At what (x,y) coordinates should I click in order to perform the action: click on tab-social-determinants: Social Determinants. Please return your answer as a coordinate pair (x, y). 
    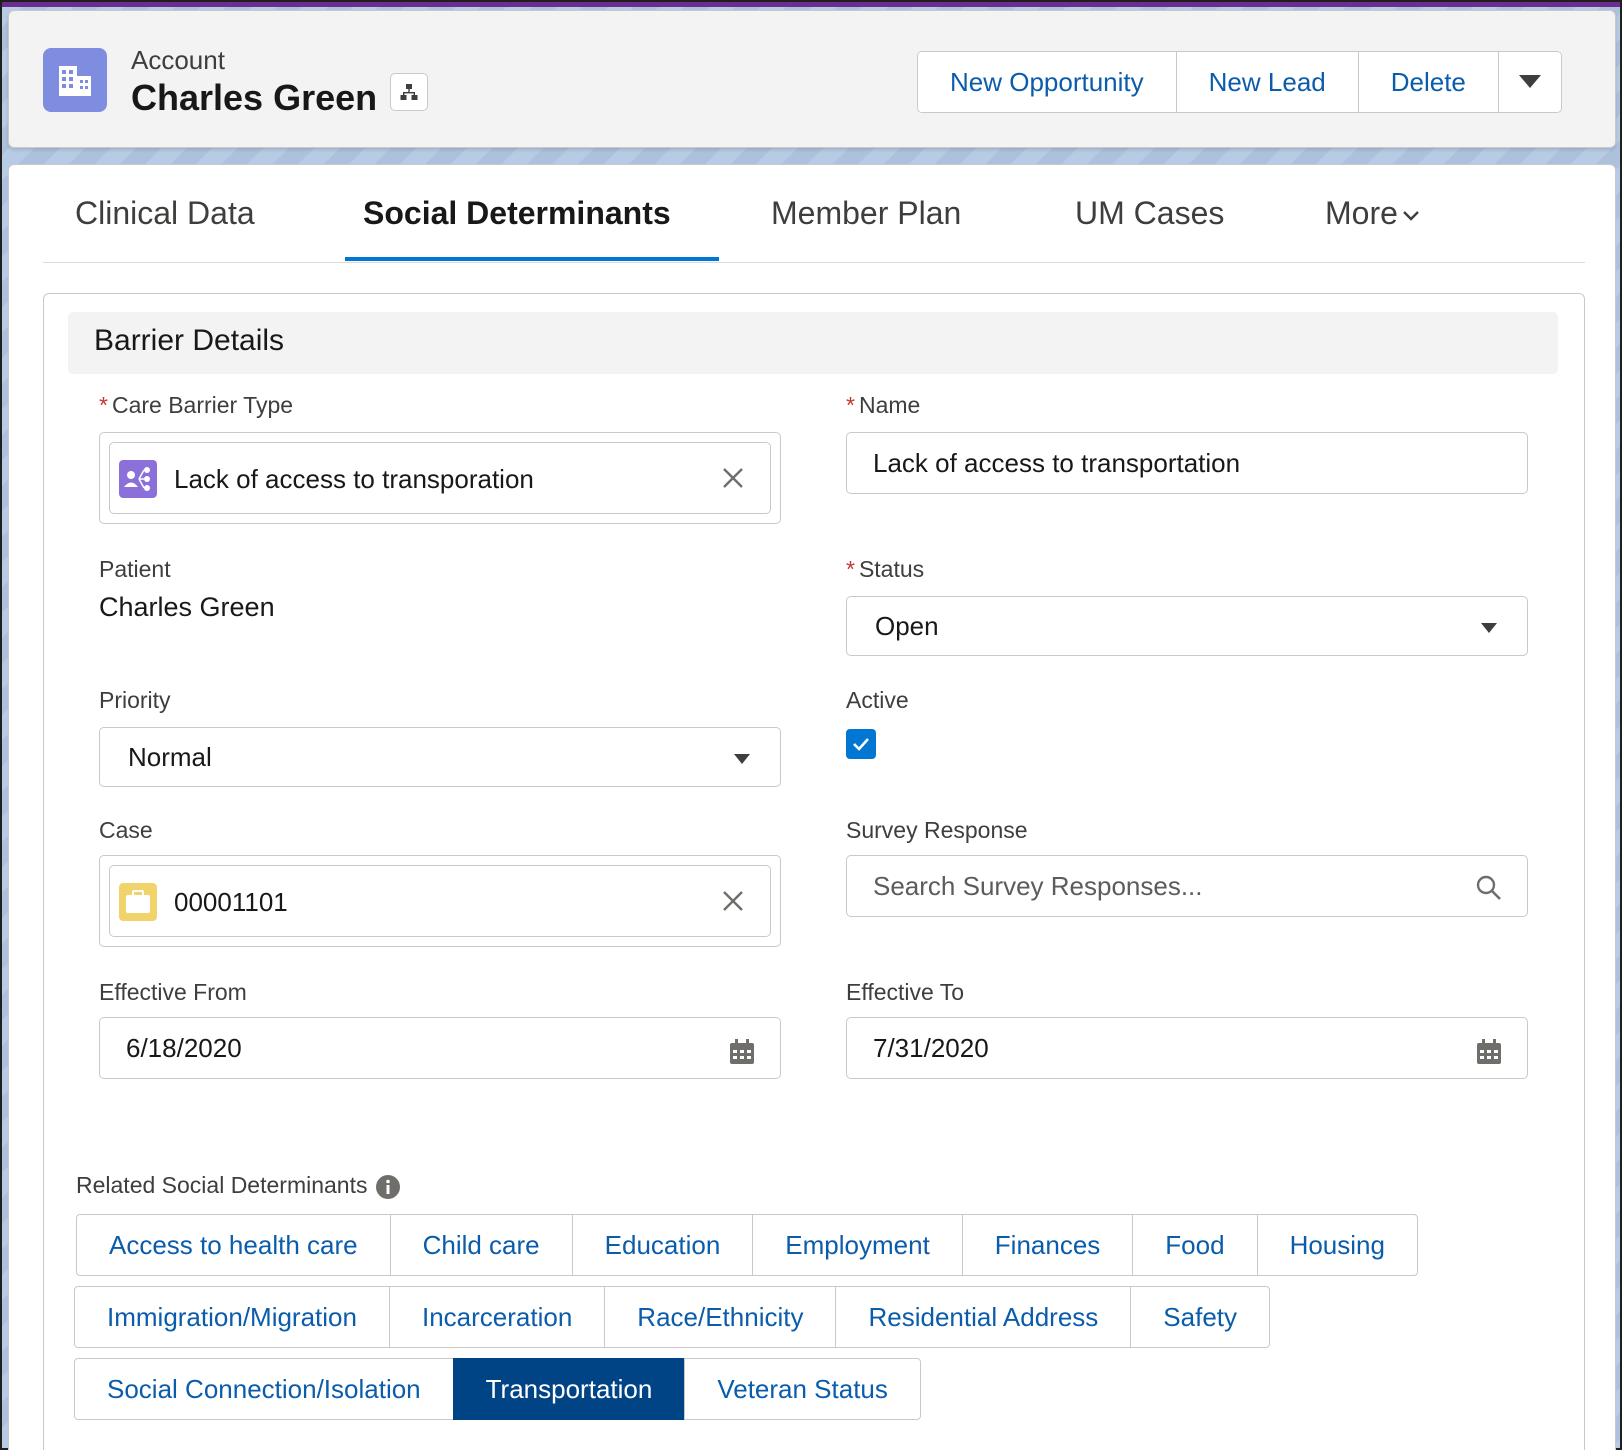
    Looking at the image, I should click on (517, 229).